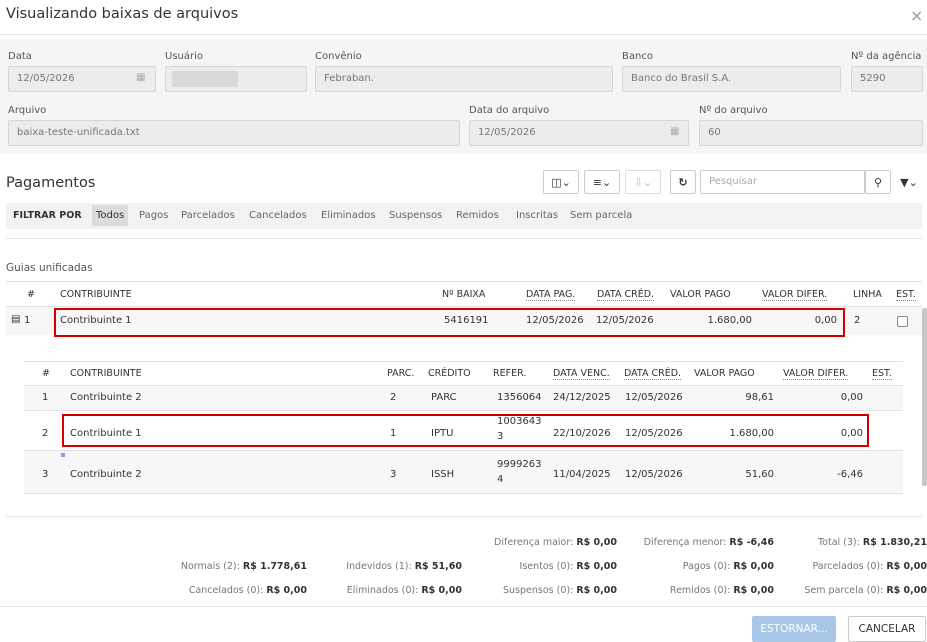 The image size is (927, 642). Describe the element at coordinates (782, 182) in the screenshot. I see `search-input: Pesquisar` at that location.